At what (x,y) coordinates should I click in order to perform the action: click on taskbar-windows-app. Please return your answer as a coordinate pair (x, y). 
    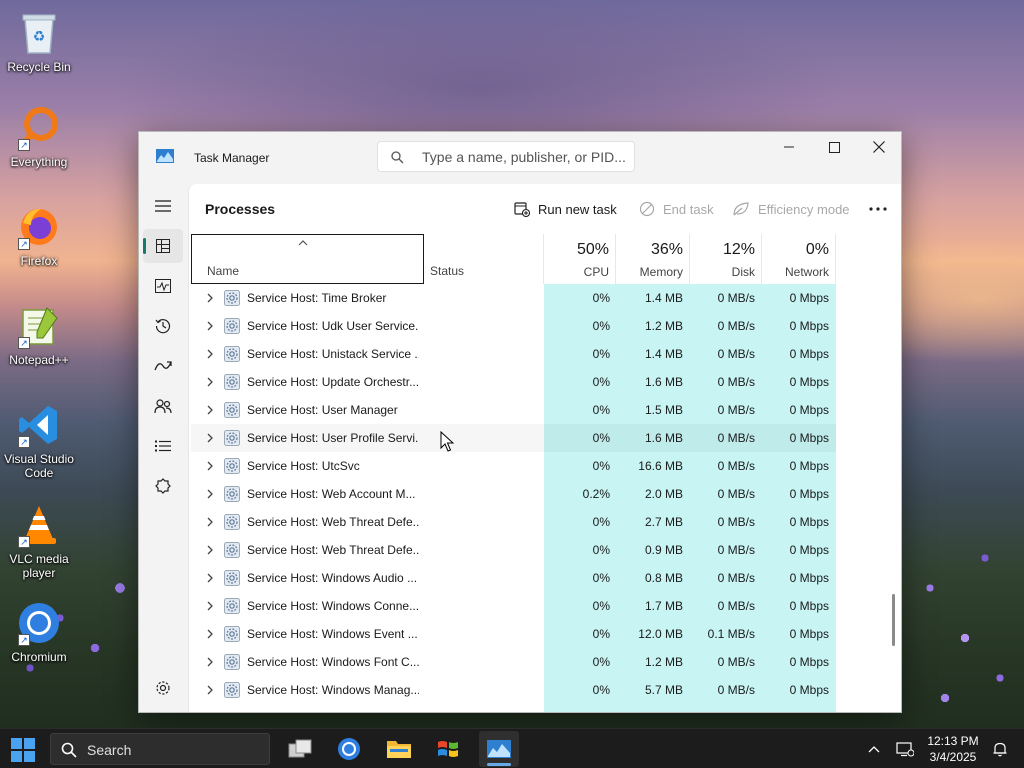
    Looking at the image, I should click on (448, 749).